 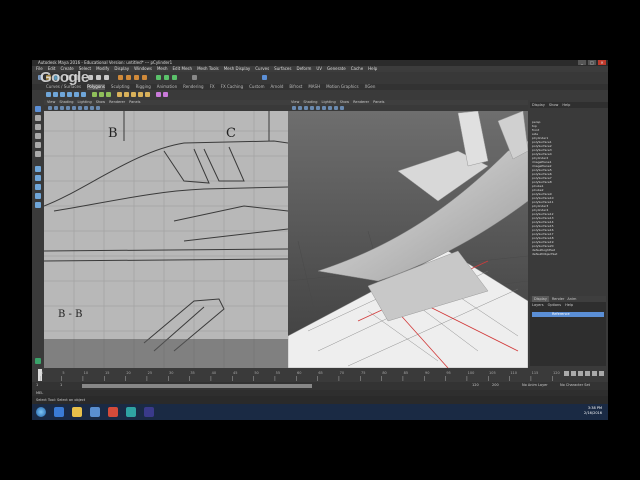 I want to click on timeline-tick-label: 35, so click(x=192, y=373).